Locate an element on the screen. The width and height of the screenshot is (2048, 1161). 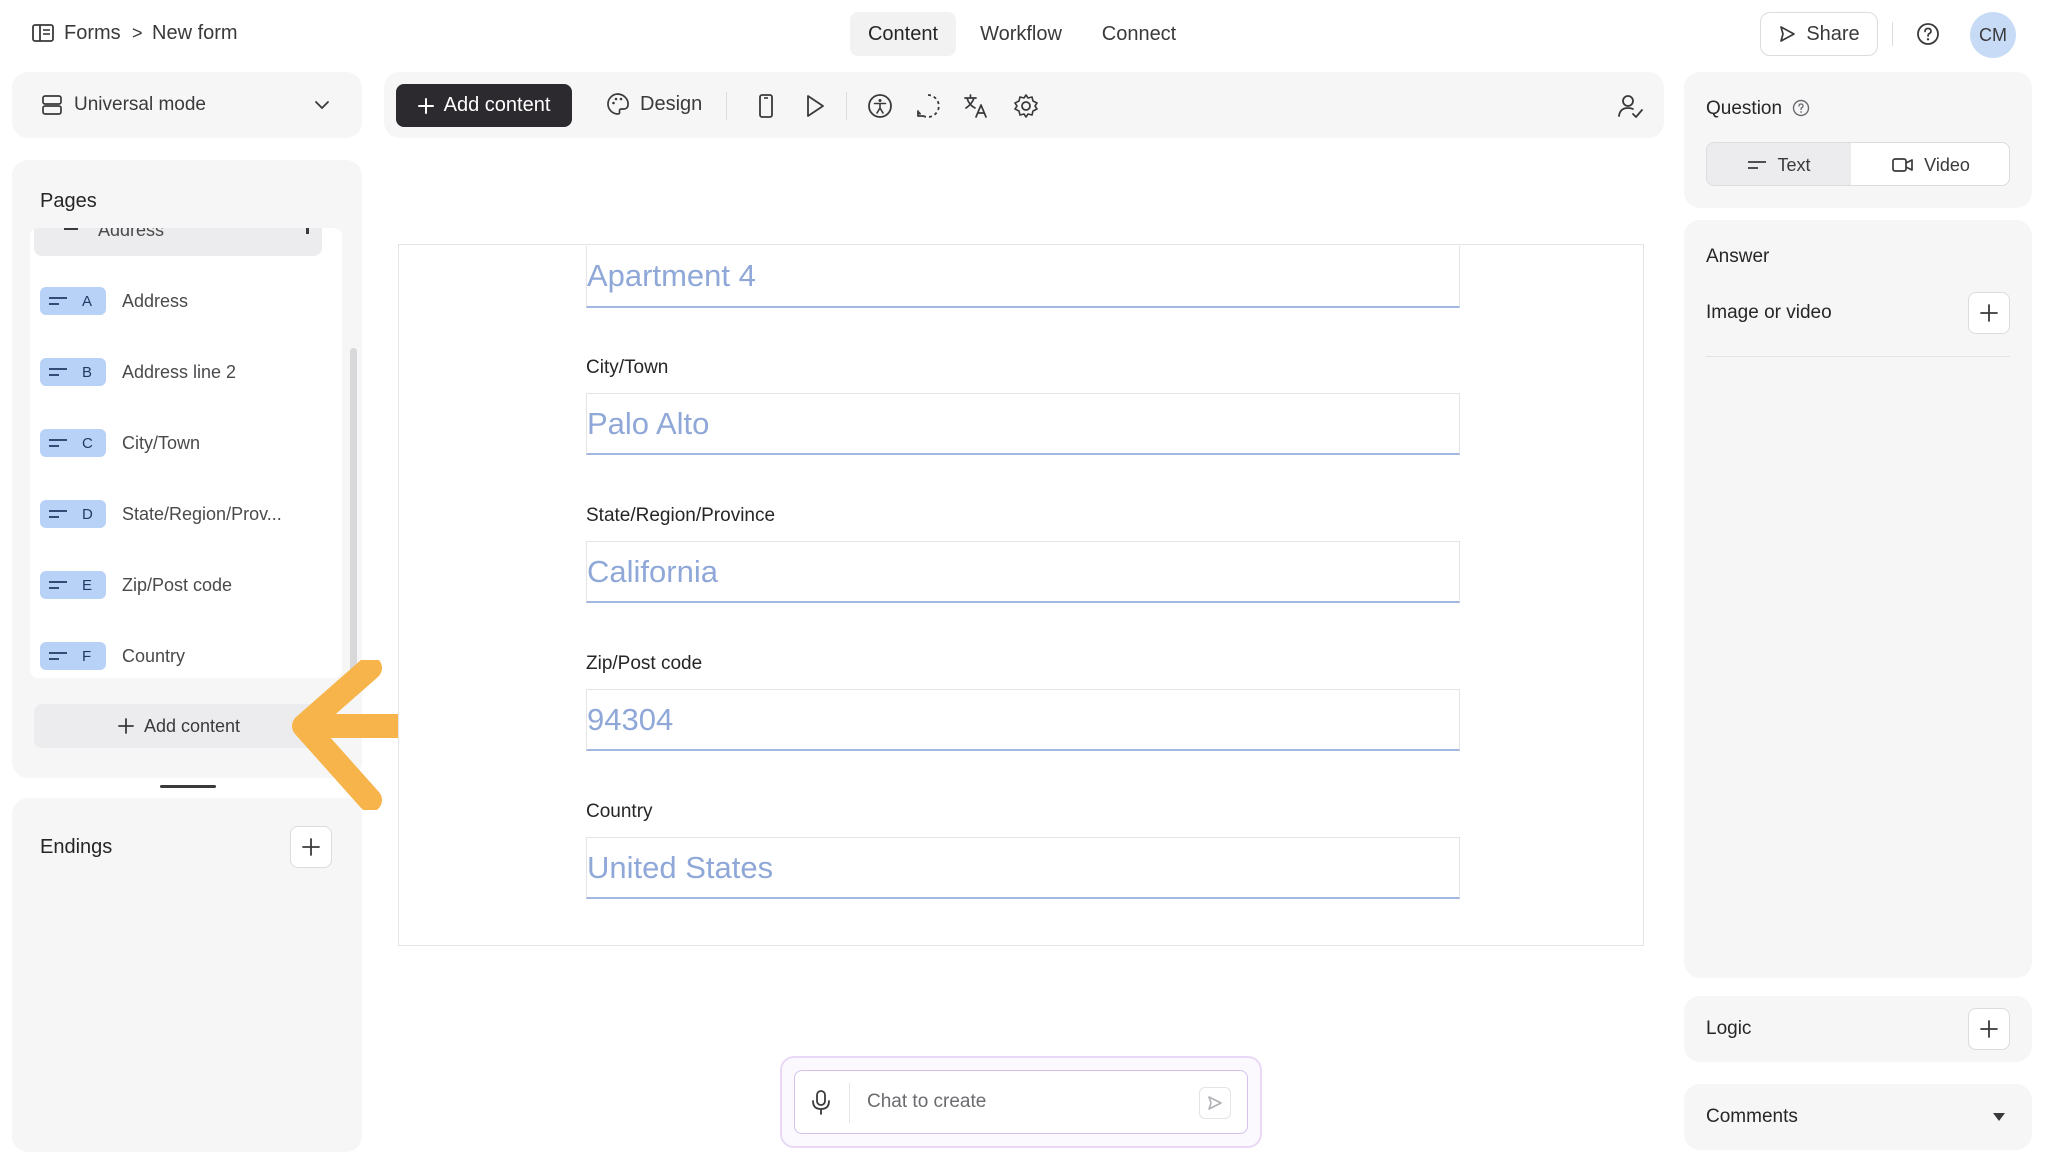
question-title: Question is located at coordinates (1744, 108).